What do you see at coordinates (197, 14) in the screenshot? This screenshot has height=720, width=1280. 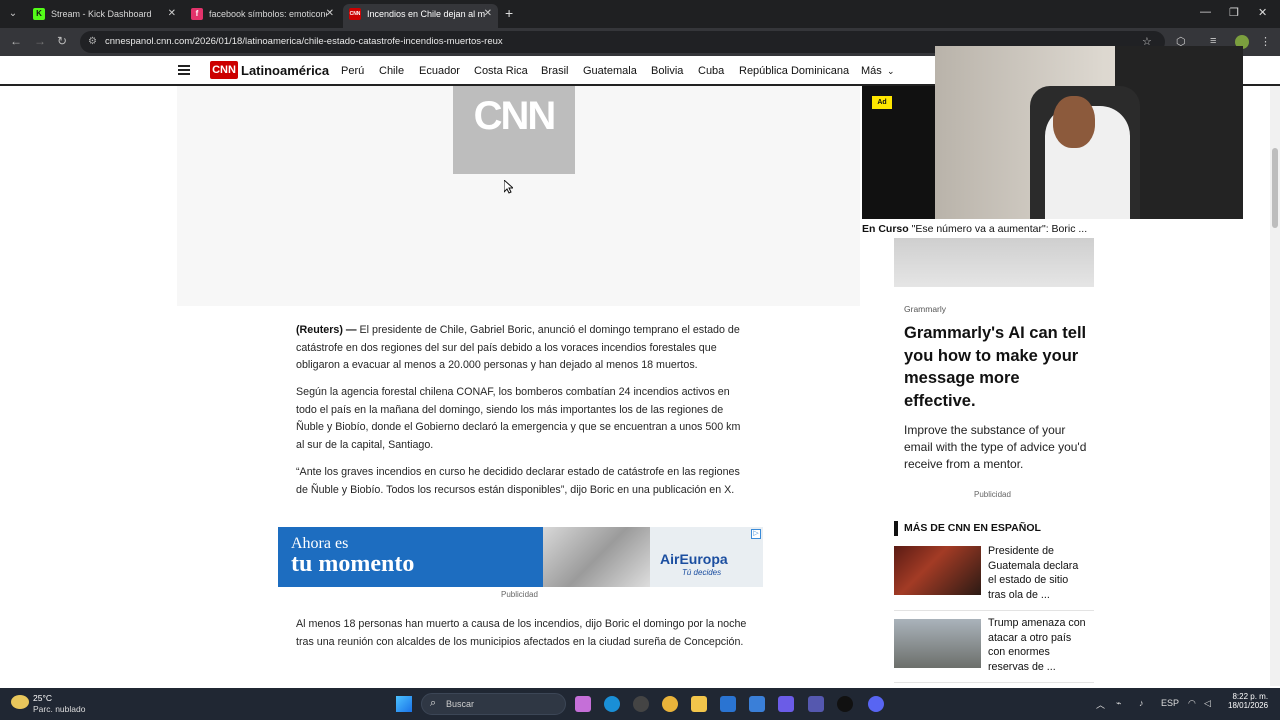 I see `facebook-symbols-favicon-icon: f` at bounding box center [197, 14].